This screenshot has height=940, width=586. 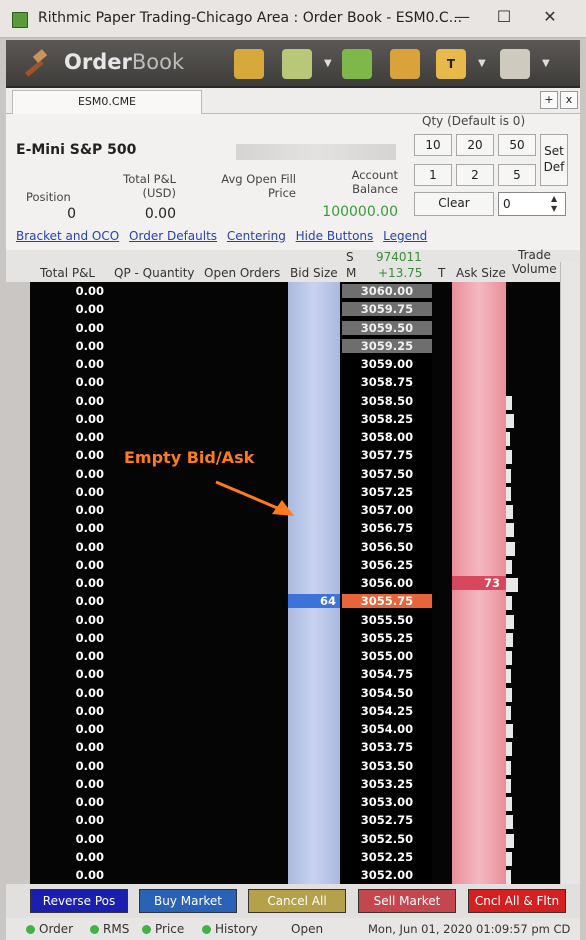 What do you see at coordinates (295, 439) in the screenshot?
I see `ladder-row: 0.00 3058.00` at bounding box center [295, 439].